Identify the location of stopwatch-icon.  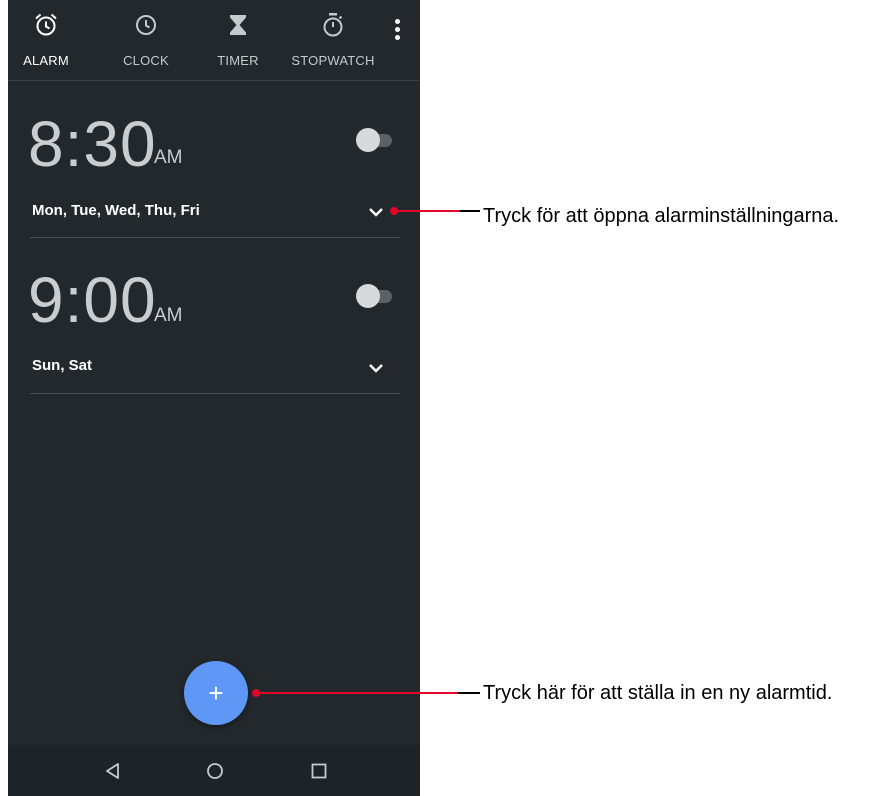
(333, 25).